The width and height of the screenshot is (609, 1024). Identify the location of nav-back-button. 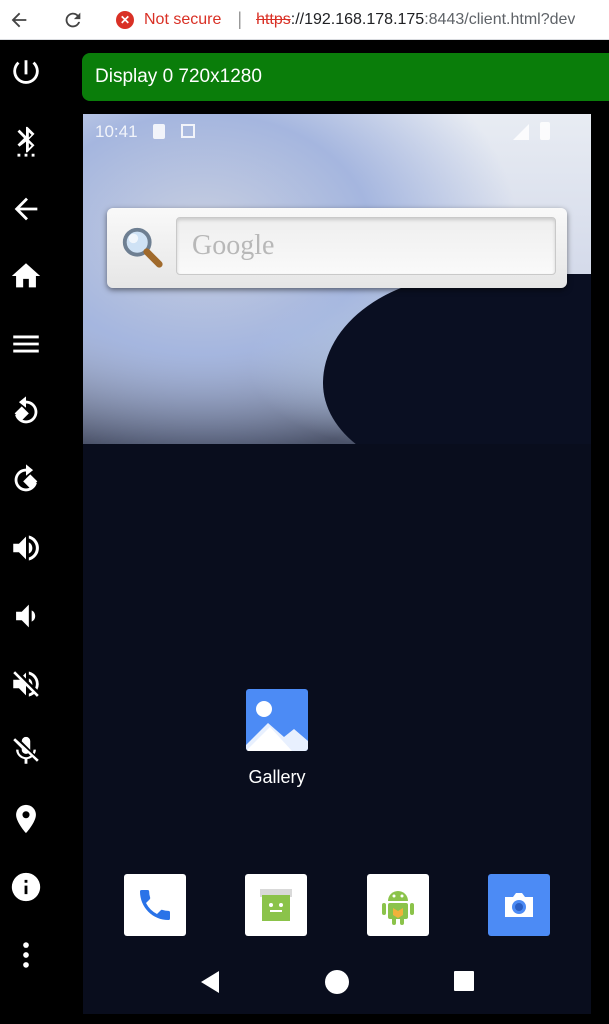
(210, 982).